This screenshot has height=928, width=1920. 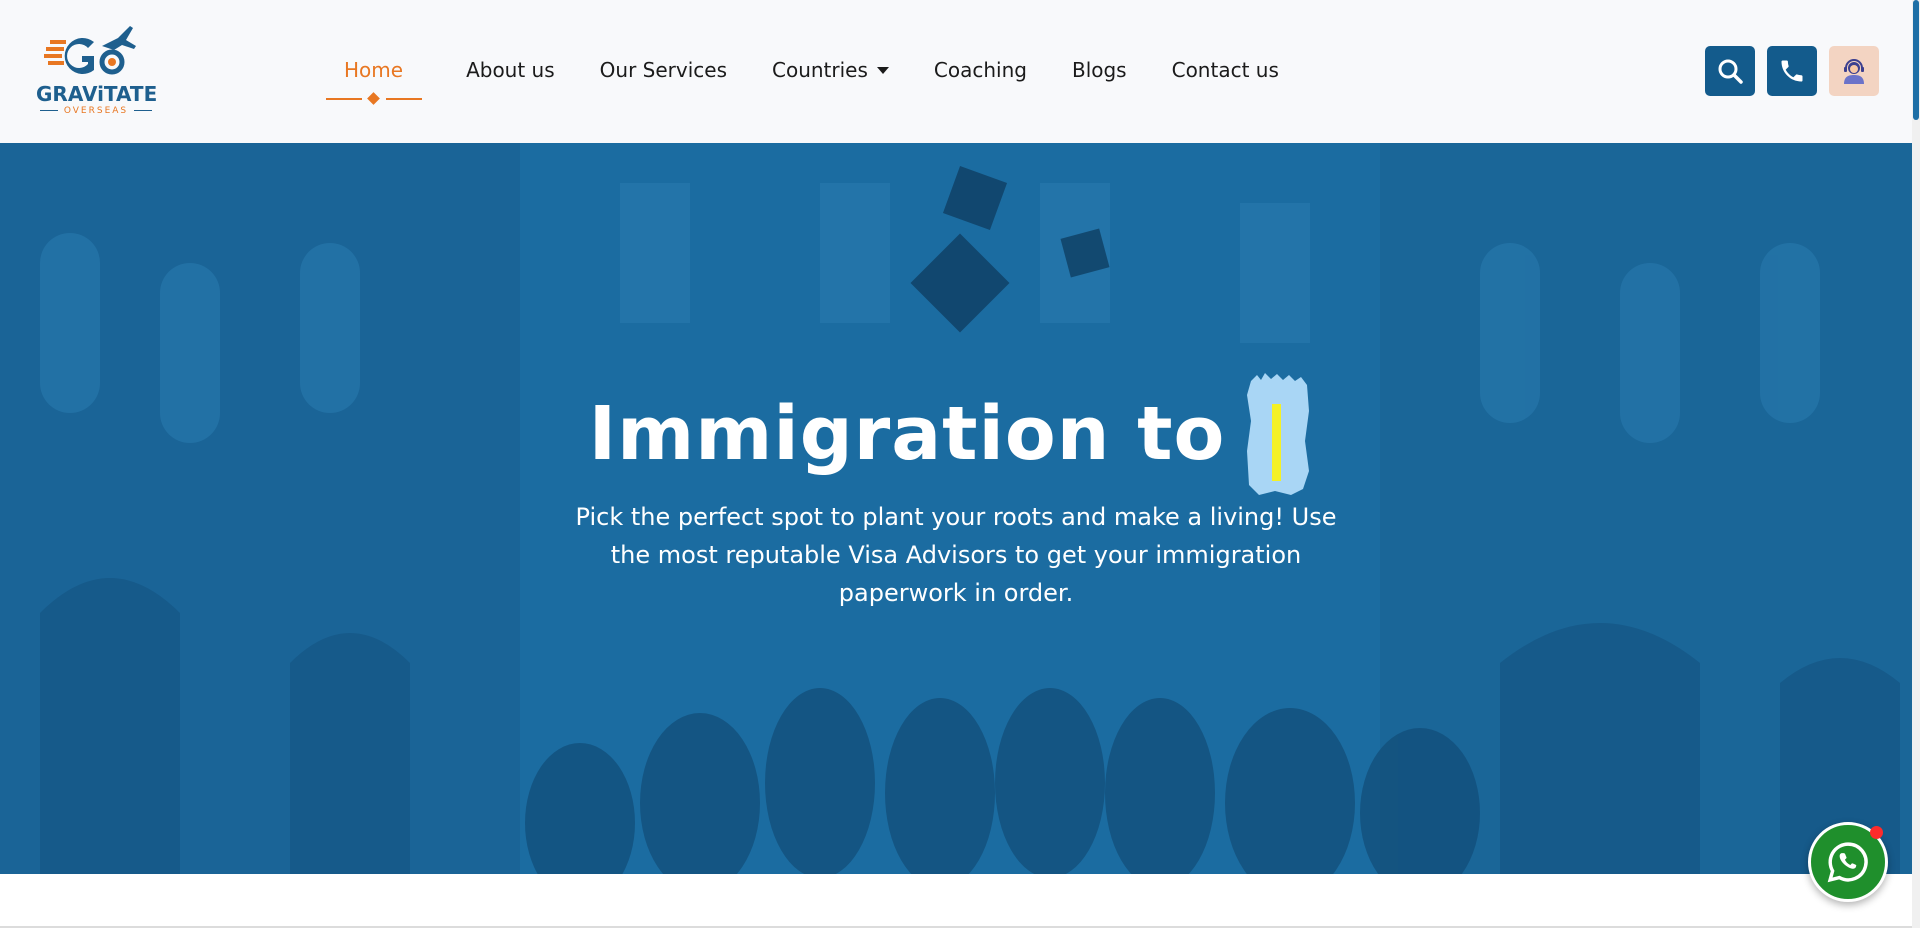 I want to click on hero-title: Immigration to, so click(x=950, y=434).